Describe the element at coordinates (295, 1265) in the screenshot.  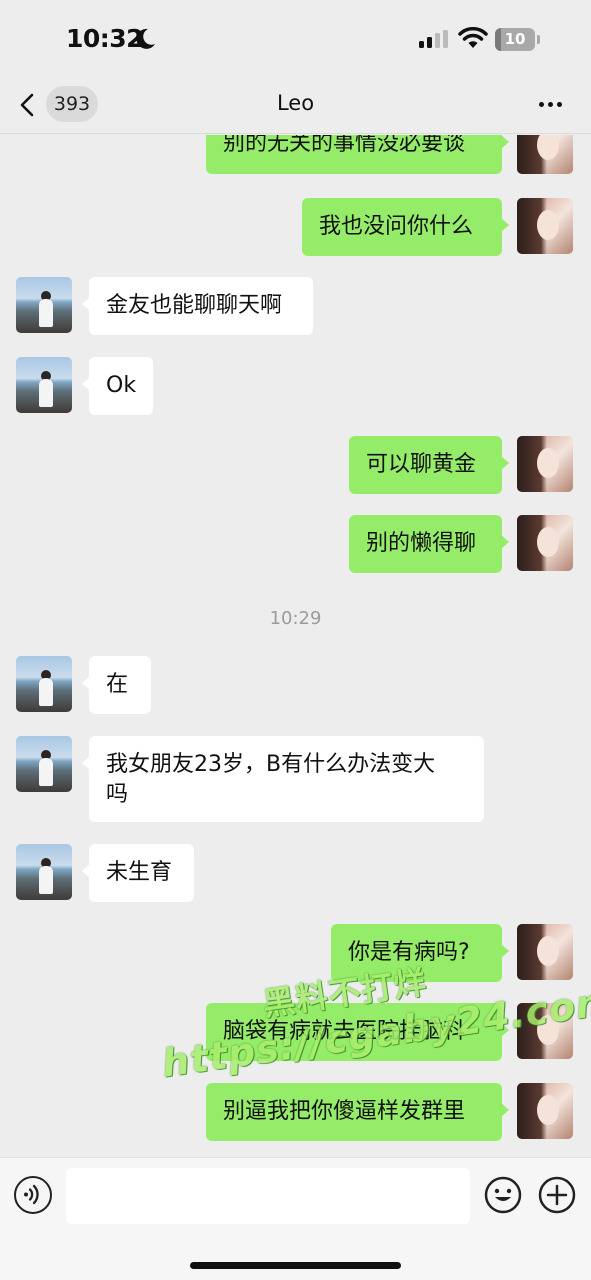
I see `home-indicator` at that location.